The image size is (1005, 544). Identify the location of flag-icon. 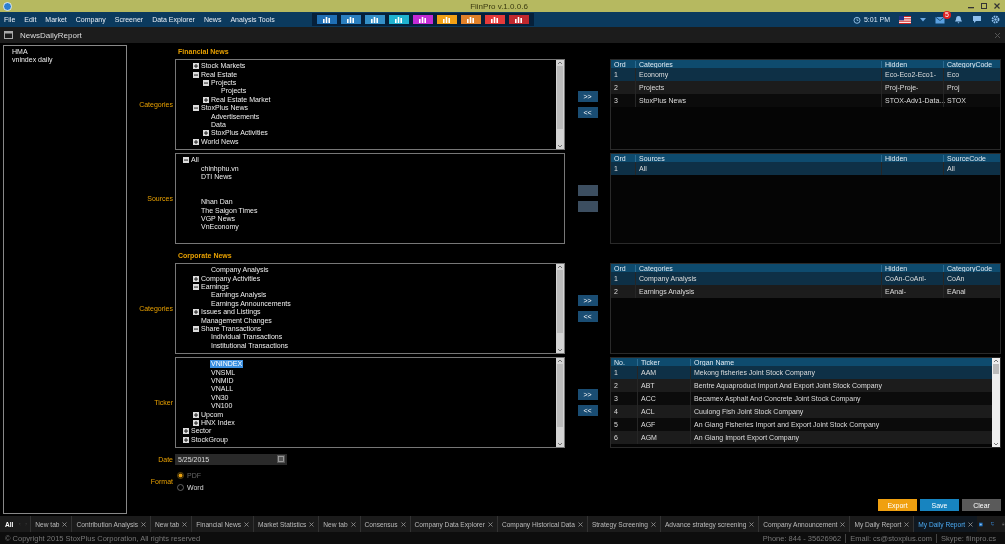
(905, 19).